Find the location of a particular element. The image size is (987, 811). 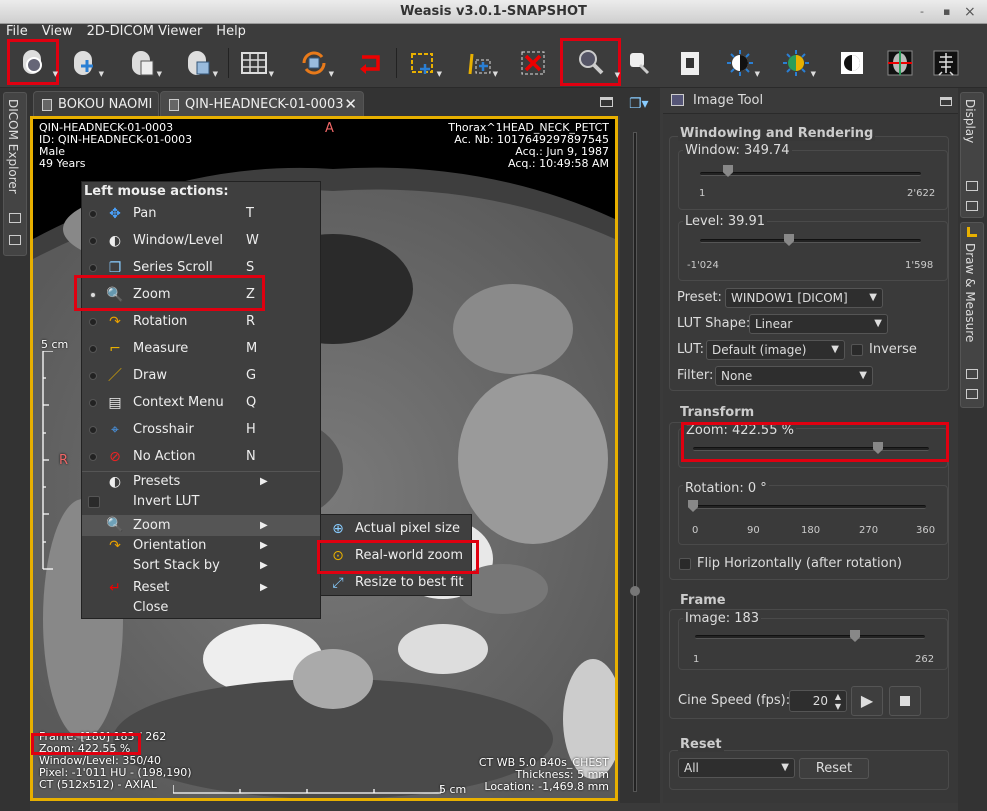

menu-view: View is located at coordinates (57, 31).